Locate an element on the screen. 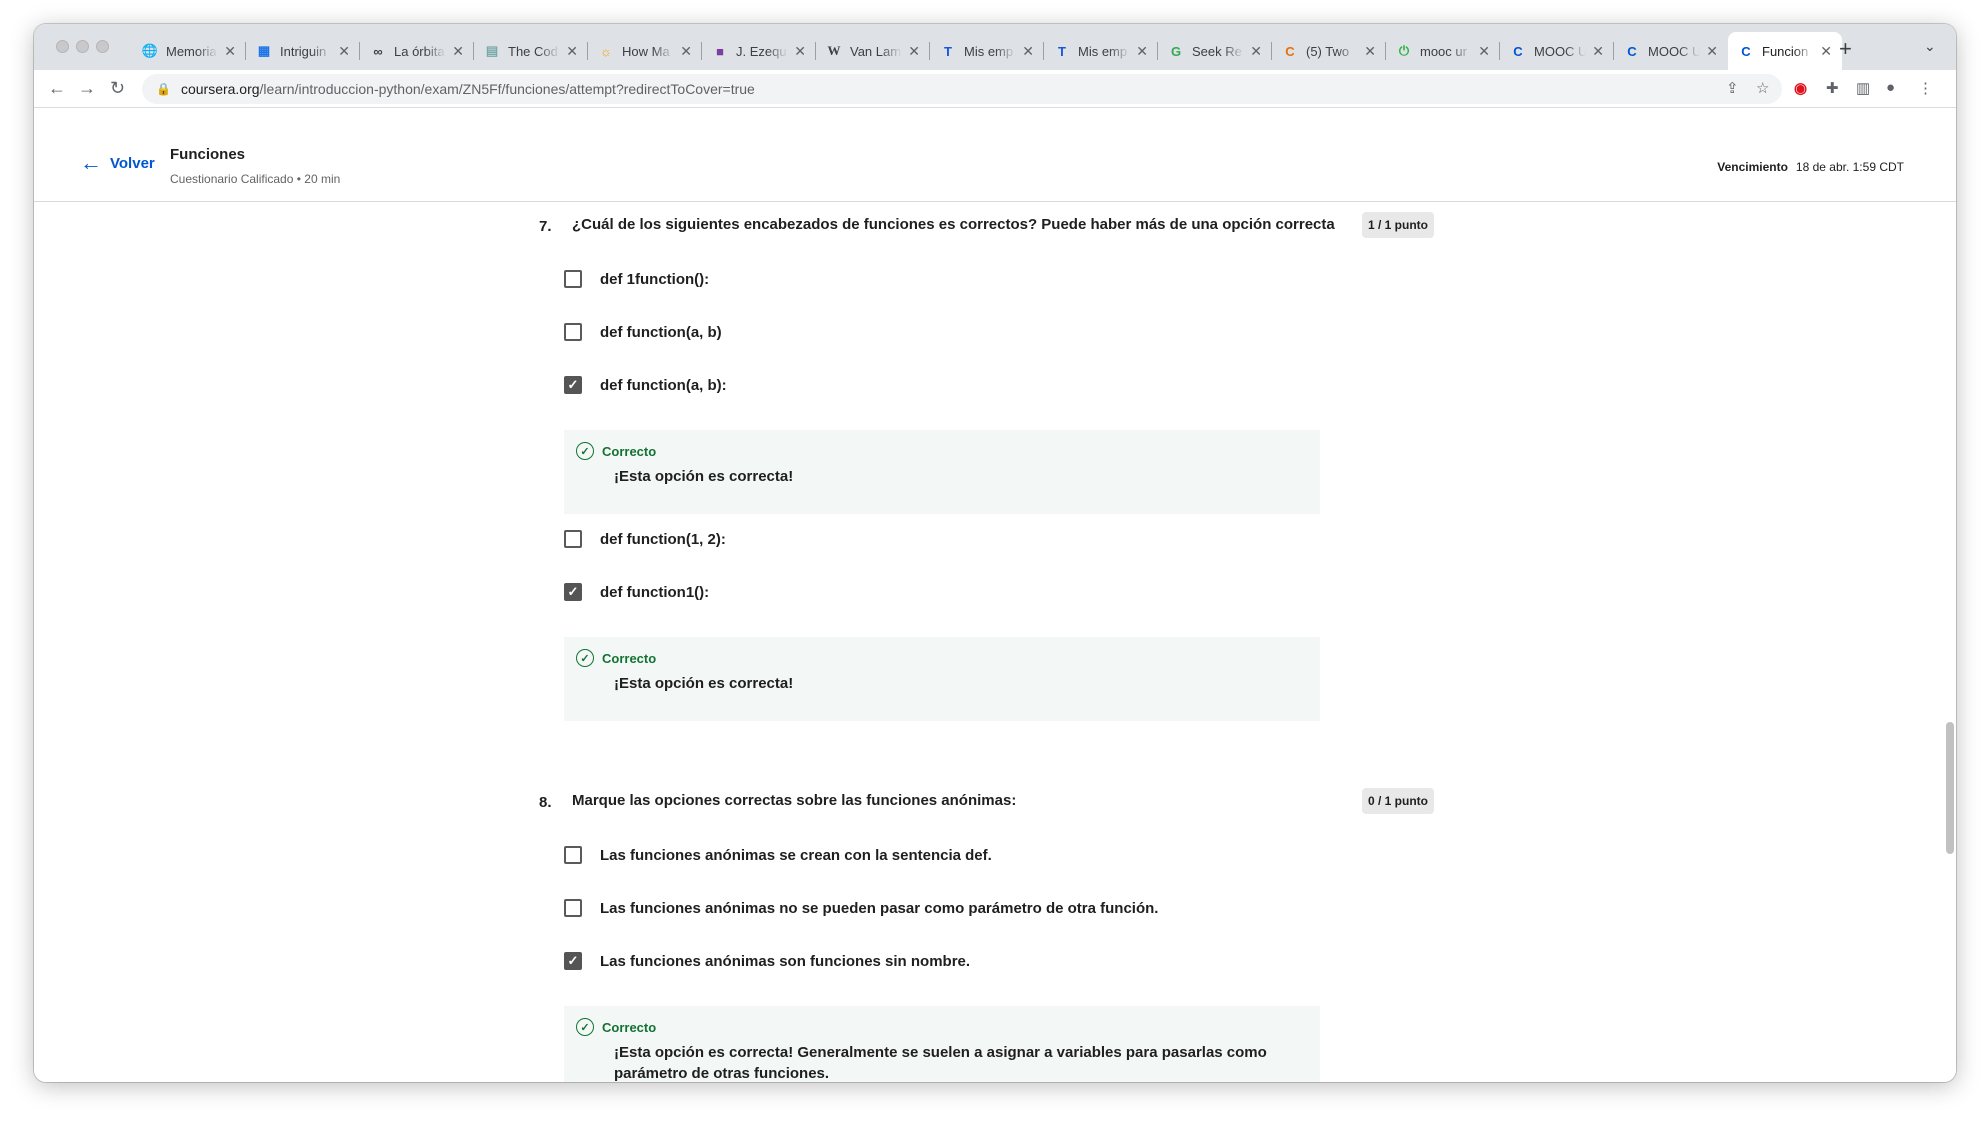  answer-option: def function(1, 2): is located at coordinates (645, 539).